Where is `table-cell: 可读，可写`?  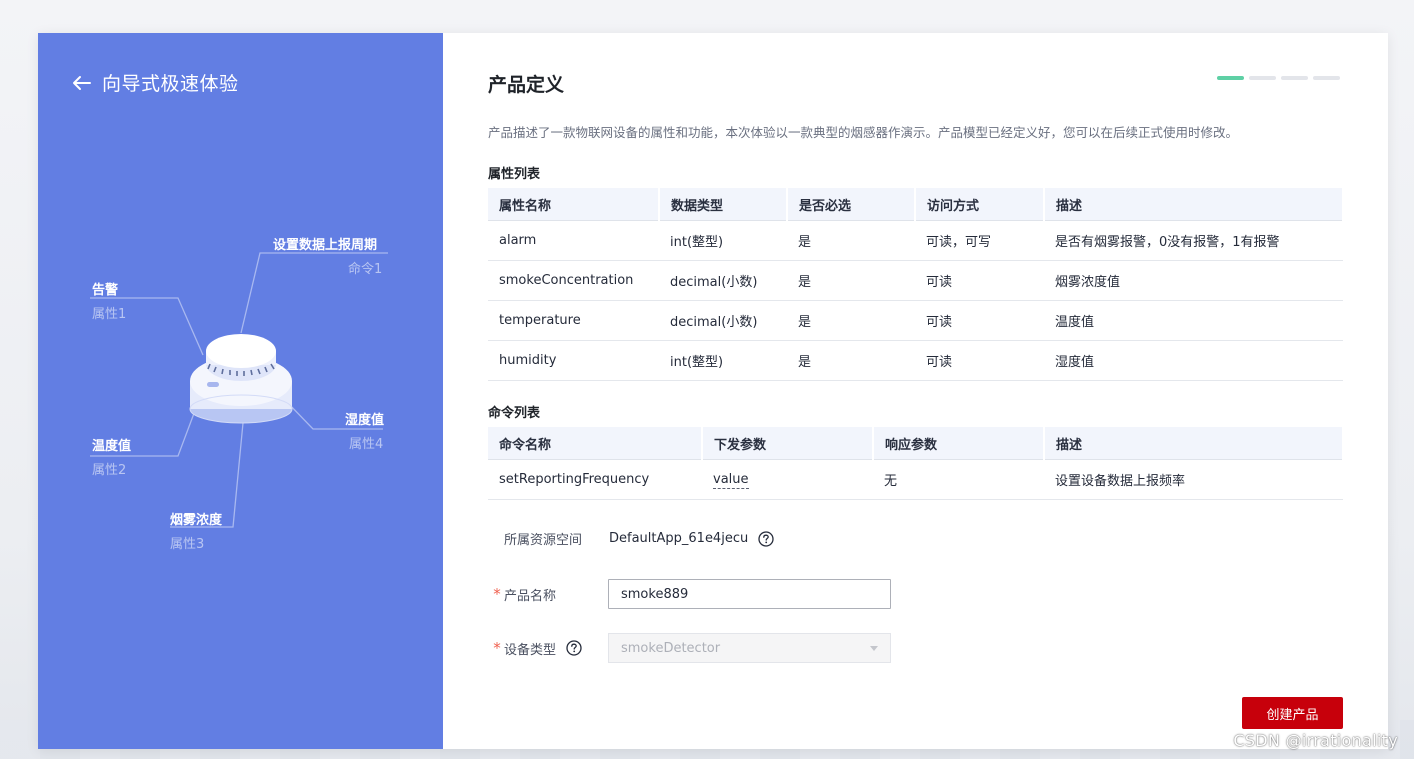 table-cell: 可读，可写 is located at coordinates (979, 240).